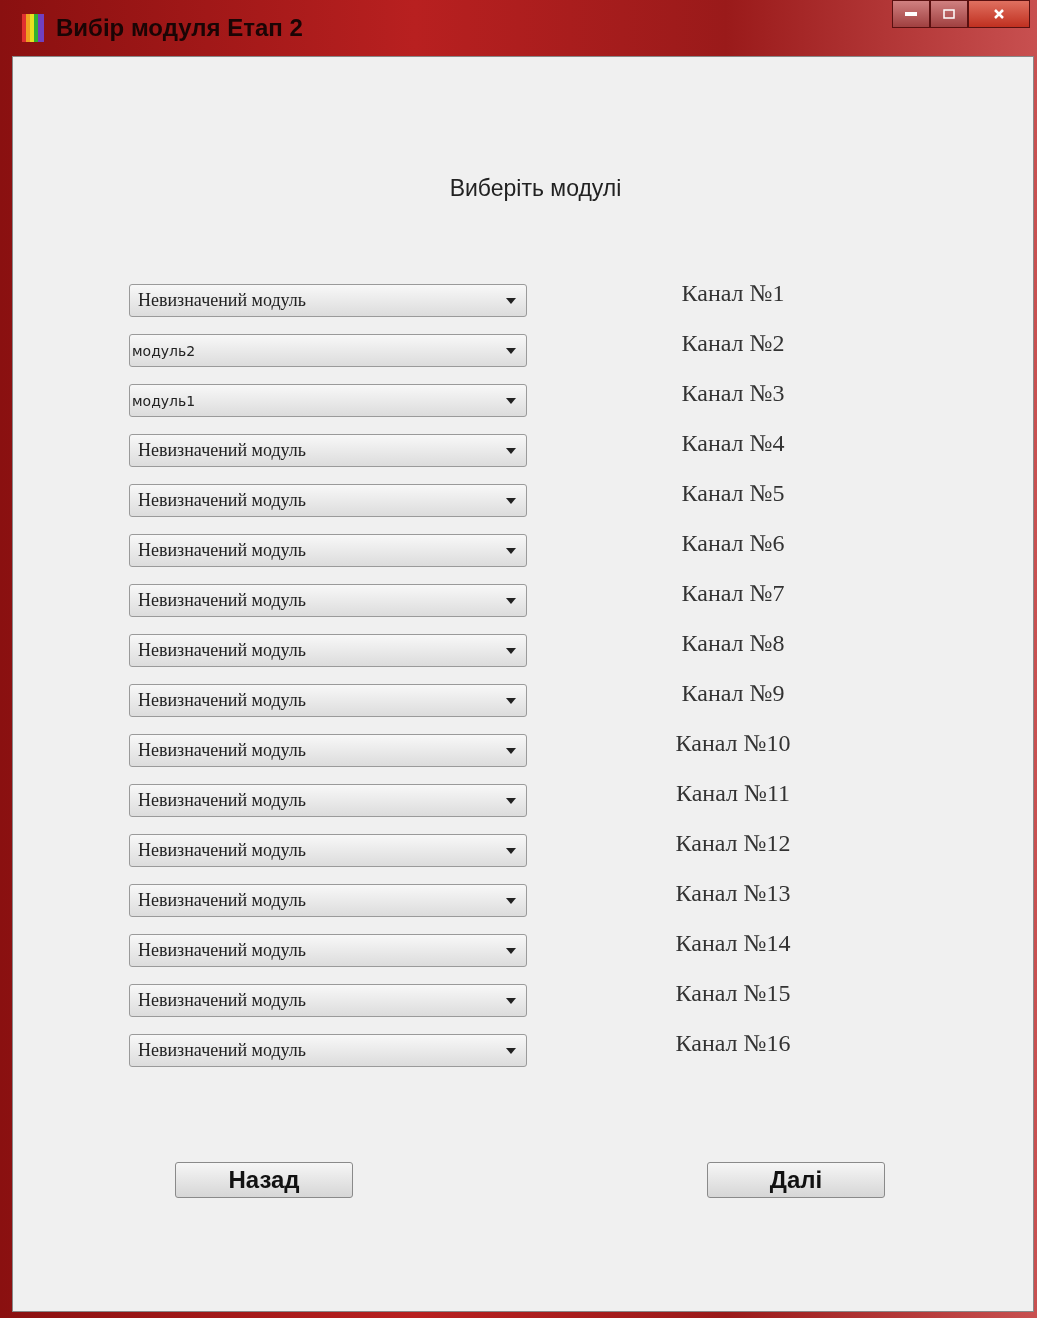 Image resolution: width=1037 pixels, height=1318 pixels. I want to click on channel-label: Канал №14, so click(733, 943).